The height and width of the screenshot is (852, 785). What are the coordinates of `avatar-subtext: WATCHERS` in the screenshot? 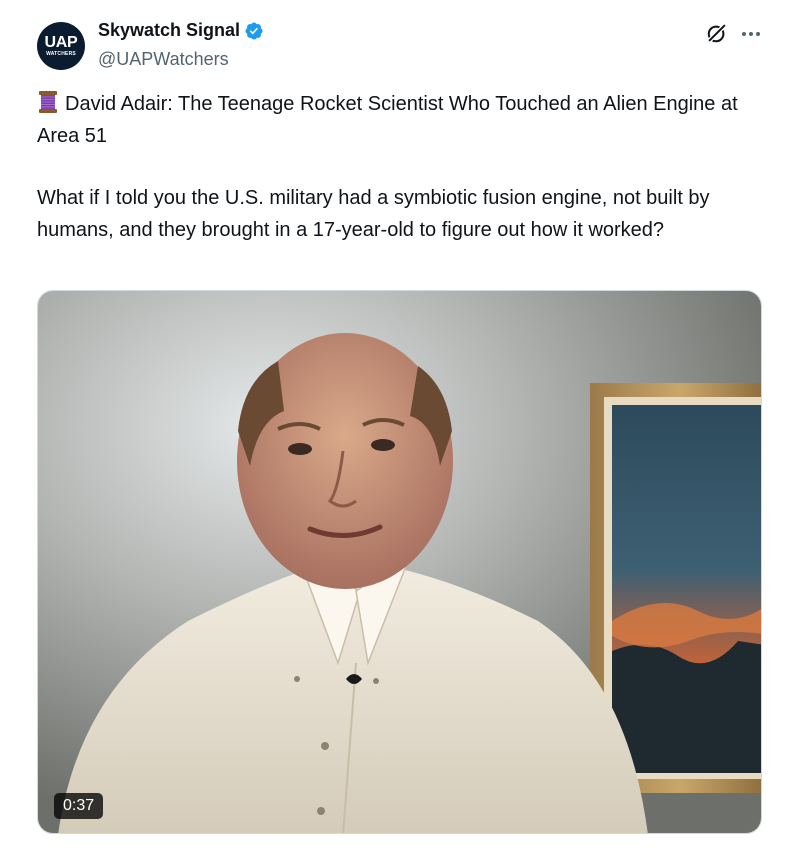 It's located at (61, 53).